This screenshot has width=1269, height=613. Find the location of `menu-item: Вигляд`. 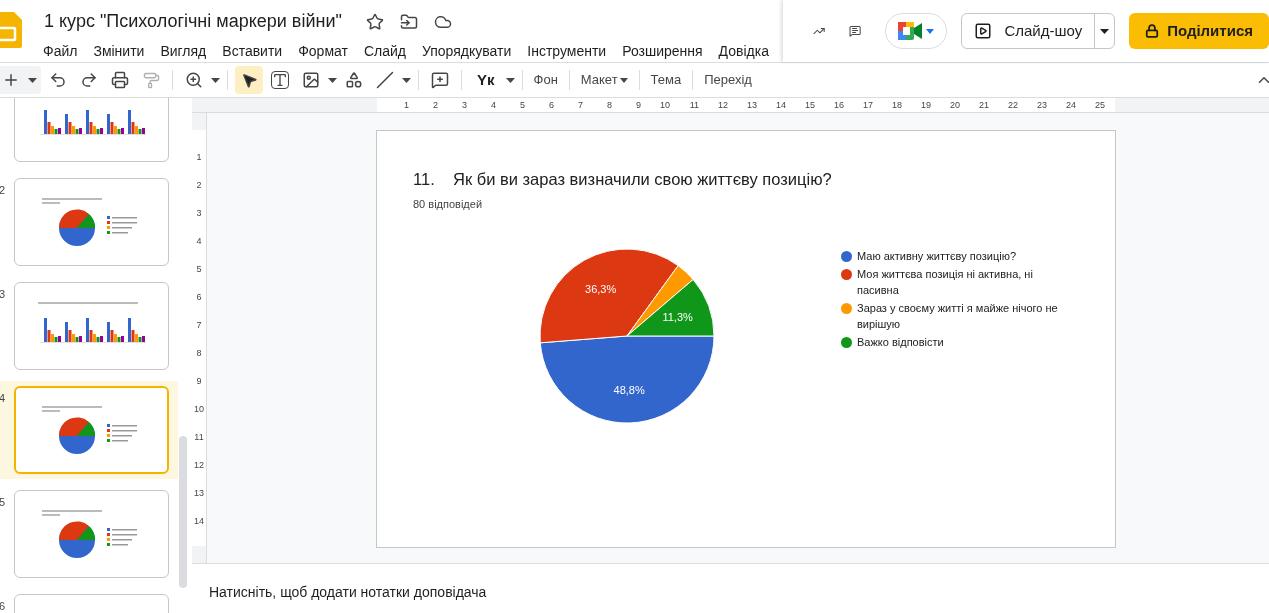

menu-item: Вигляд is located at coordinates (183, 51).